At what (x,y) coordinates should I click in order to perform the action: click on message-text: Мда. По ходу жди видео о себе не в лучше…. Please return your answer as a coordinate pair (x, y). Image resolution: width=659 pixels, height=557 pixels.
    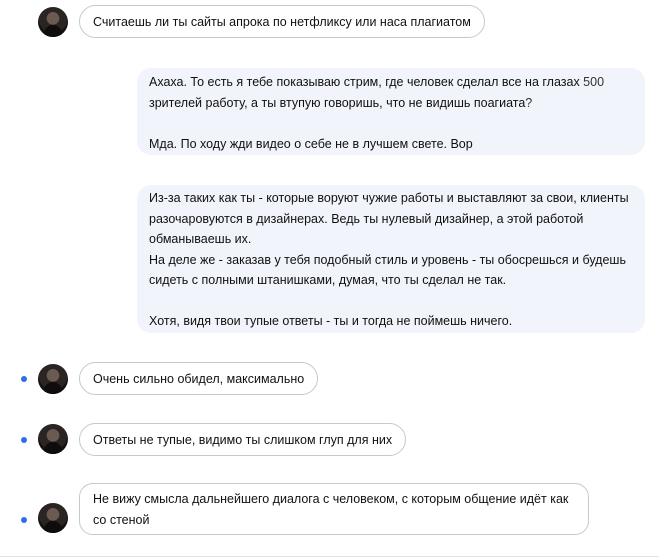
    Looking at the image, I should click on (311, 143).